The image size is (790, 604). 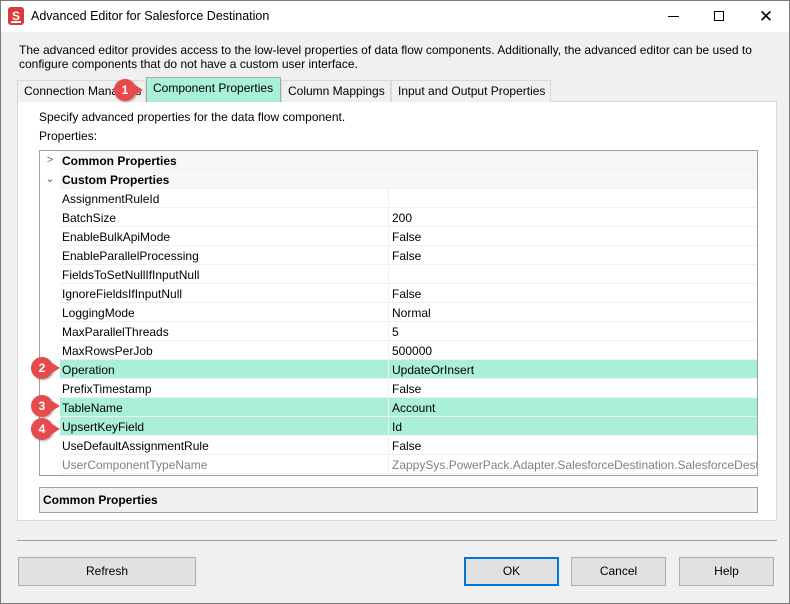 I want to click on callout-badge-1: 1, so click(x=128, y=90).